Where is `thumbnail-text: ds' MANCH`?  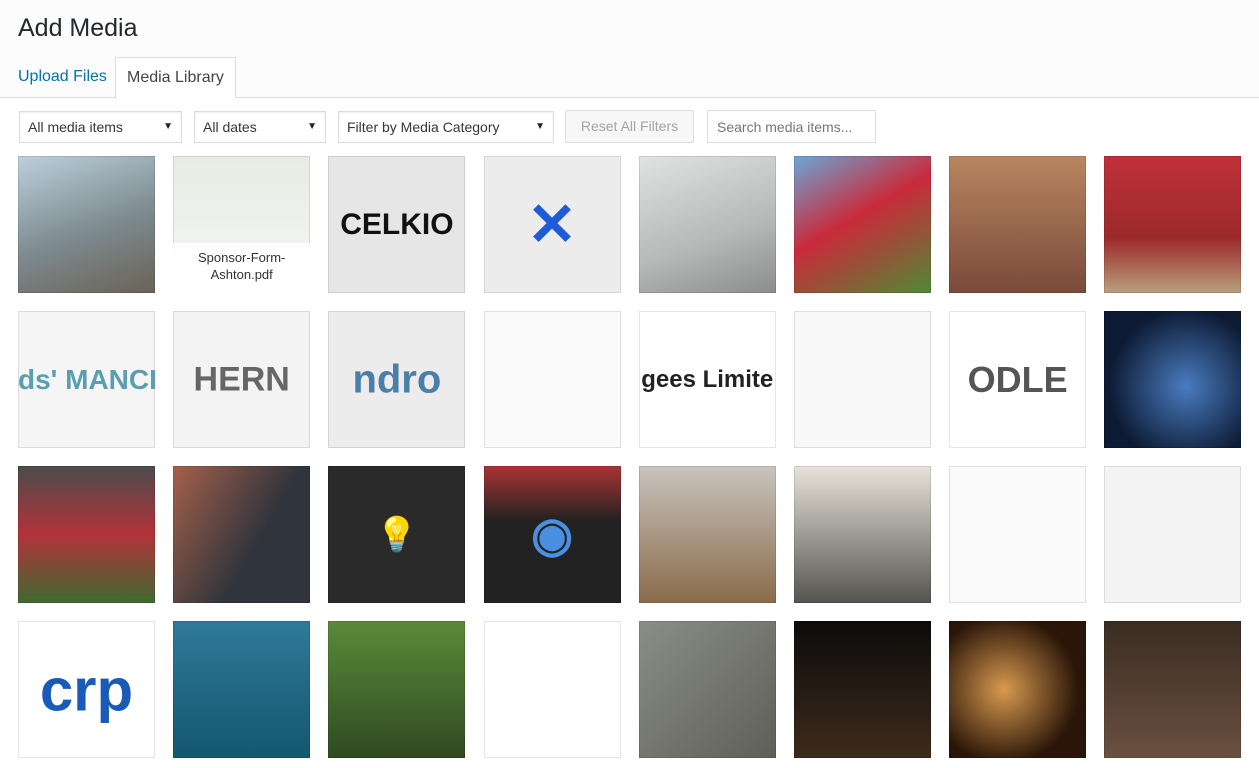 thumbnail-text: ds' MANCH is located at coordinates (86, 379).